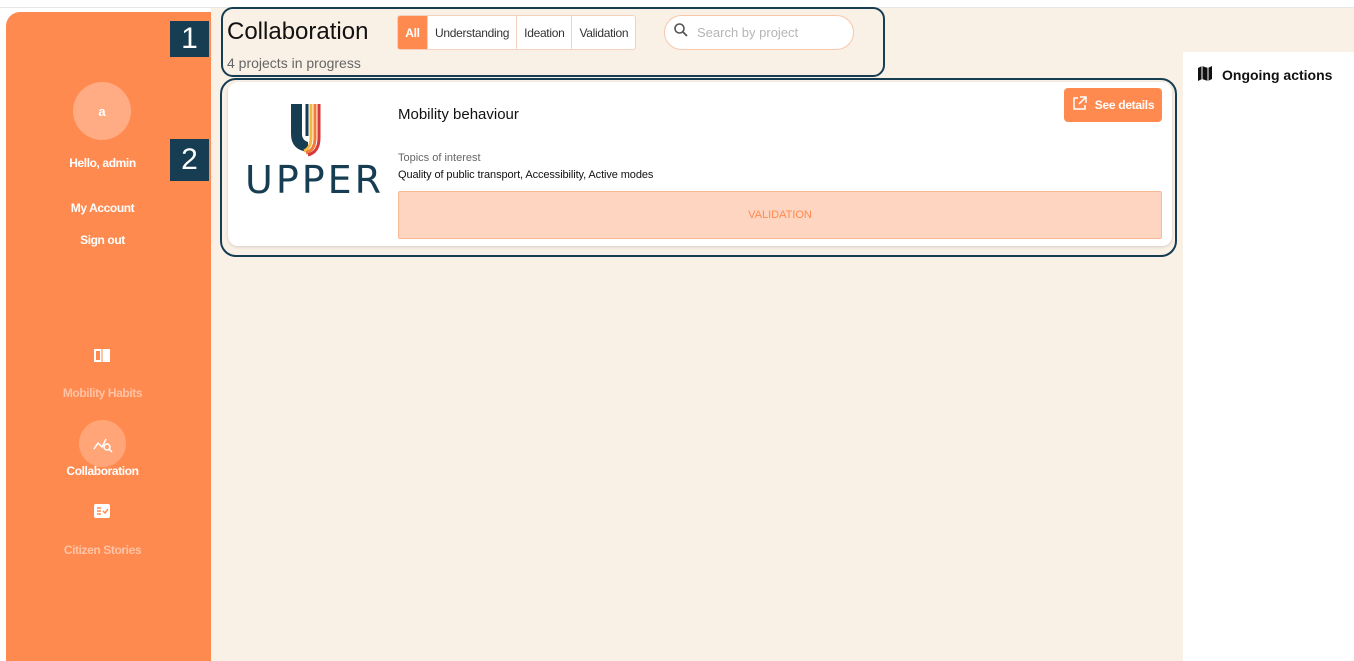 The image size is (1354, 661). I want to click on map-icon, so click(1205, 75).